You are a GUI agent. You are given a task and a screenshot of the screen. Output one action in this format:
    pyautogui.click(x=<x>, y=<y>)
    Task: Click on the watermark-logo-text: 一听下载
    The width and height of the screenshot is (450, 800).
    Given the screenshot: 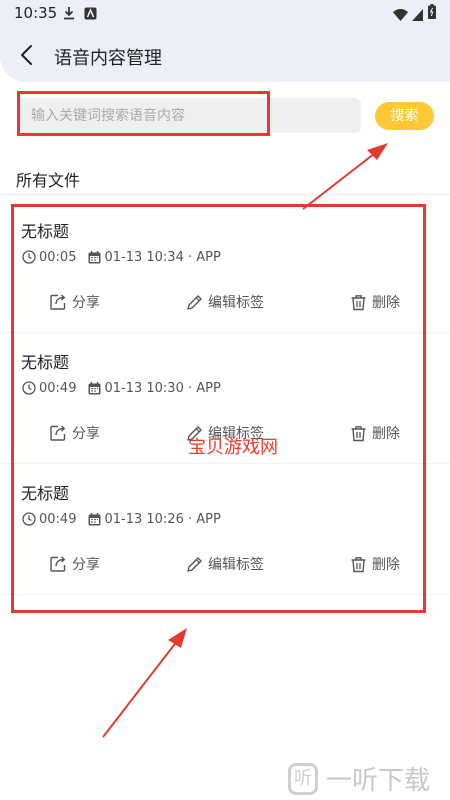 What is the action you would take?
    pyautogui.click(x=378, y=781)
    